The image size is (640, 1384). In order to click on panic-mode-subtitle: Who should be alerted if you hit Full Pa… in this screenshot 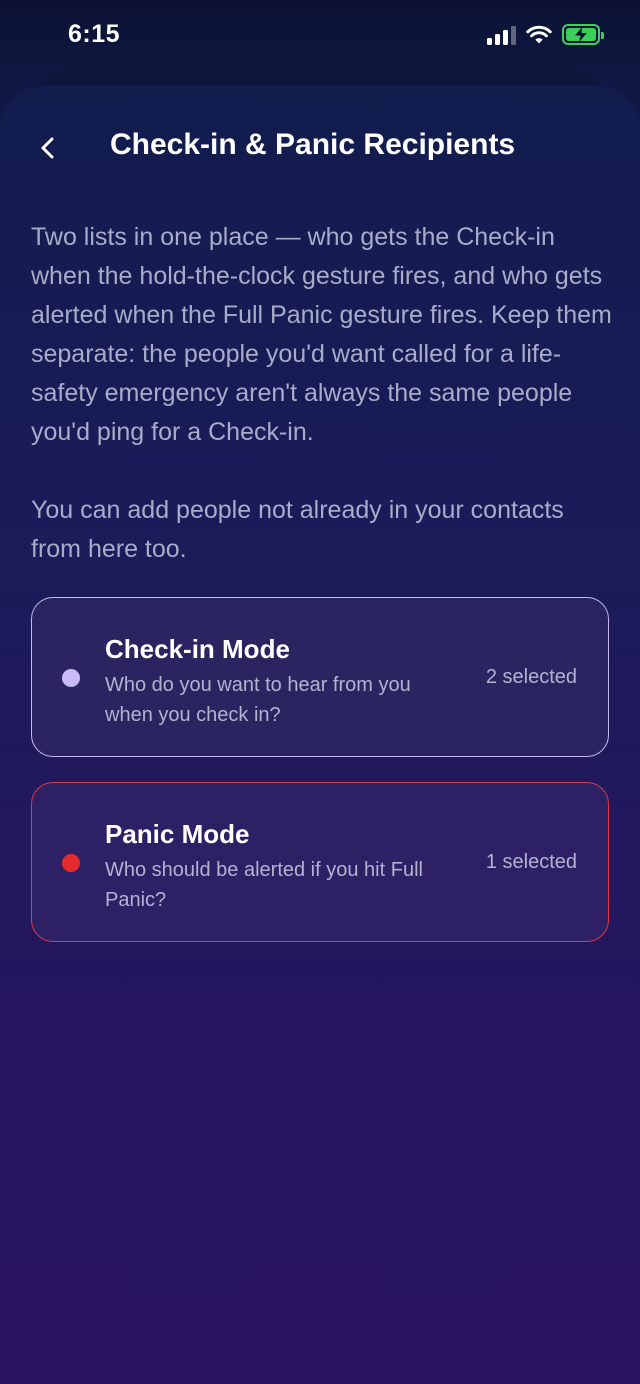, I will do `click(264, 885)`.